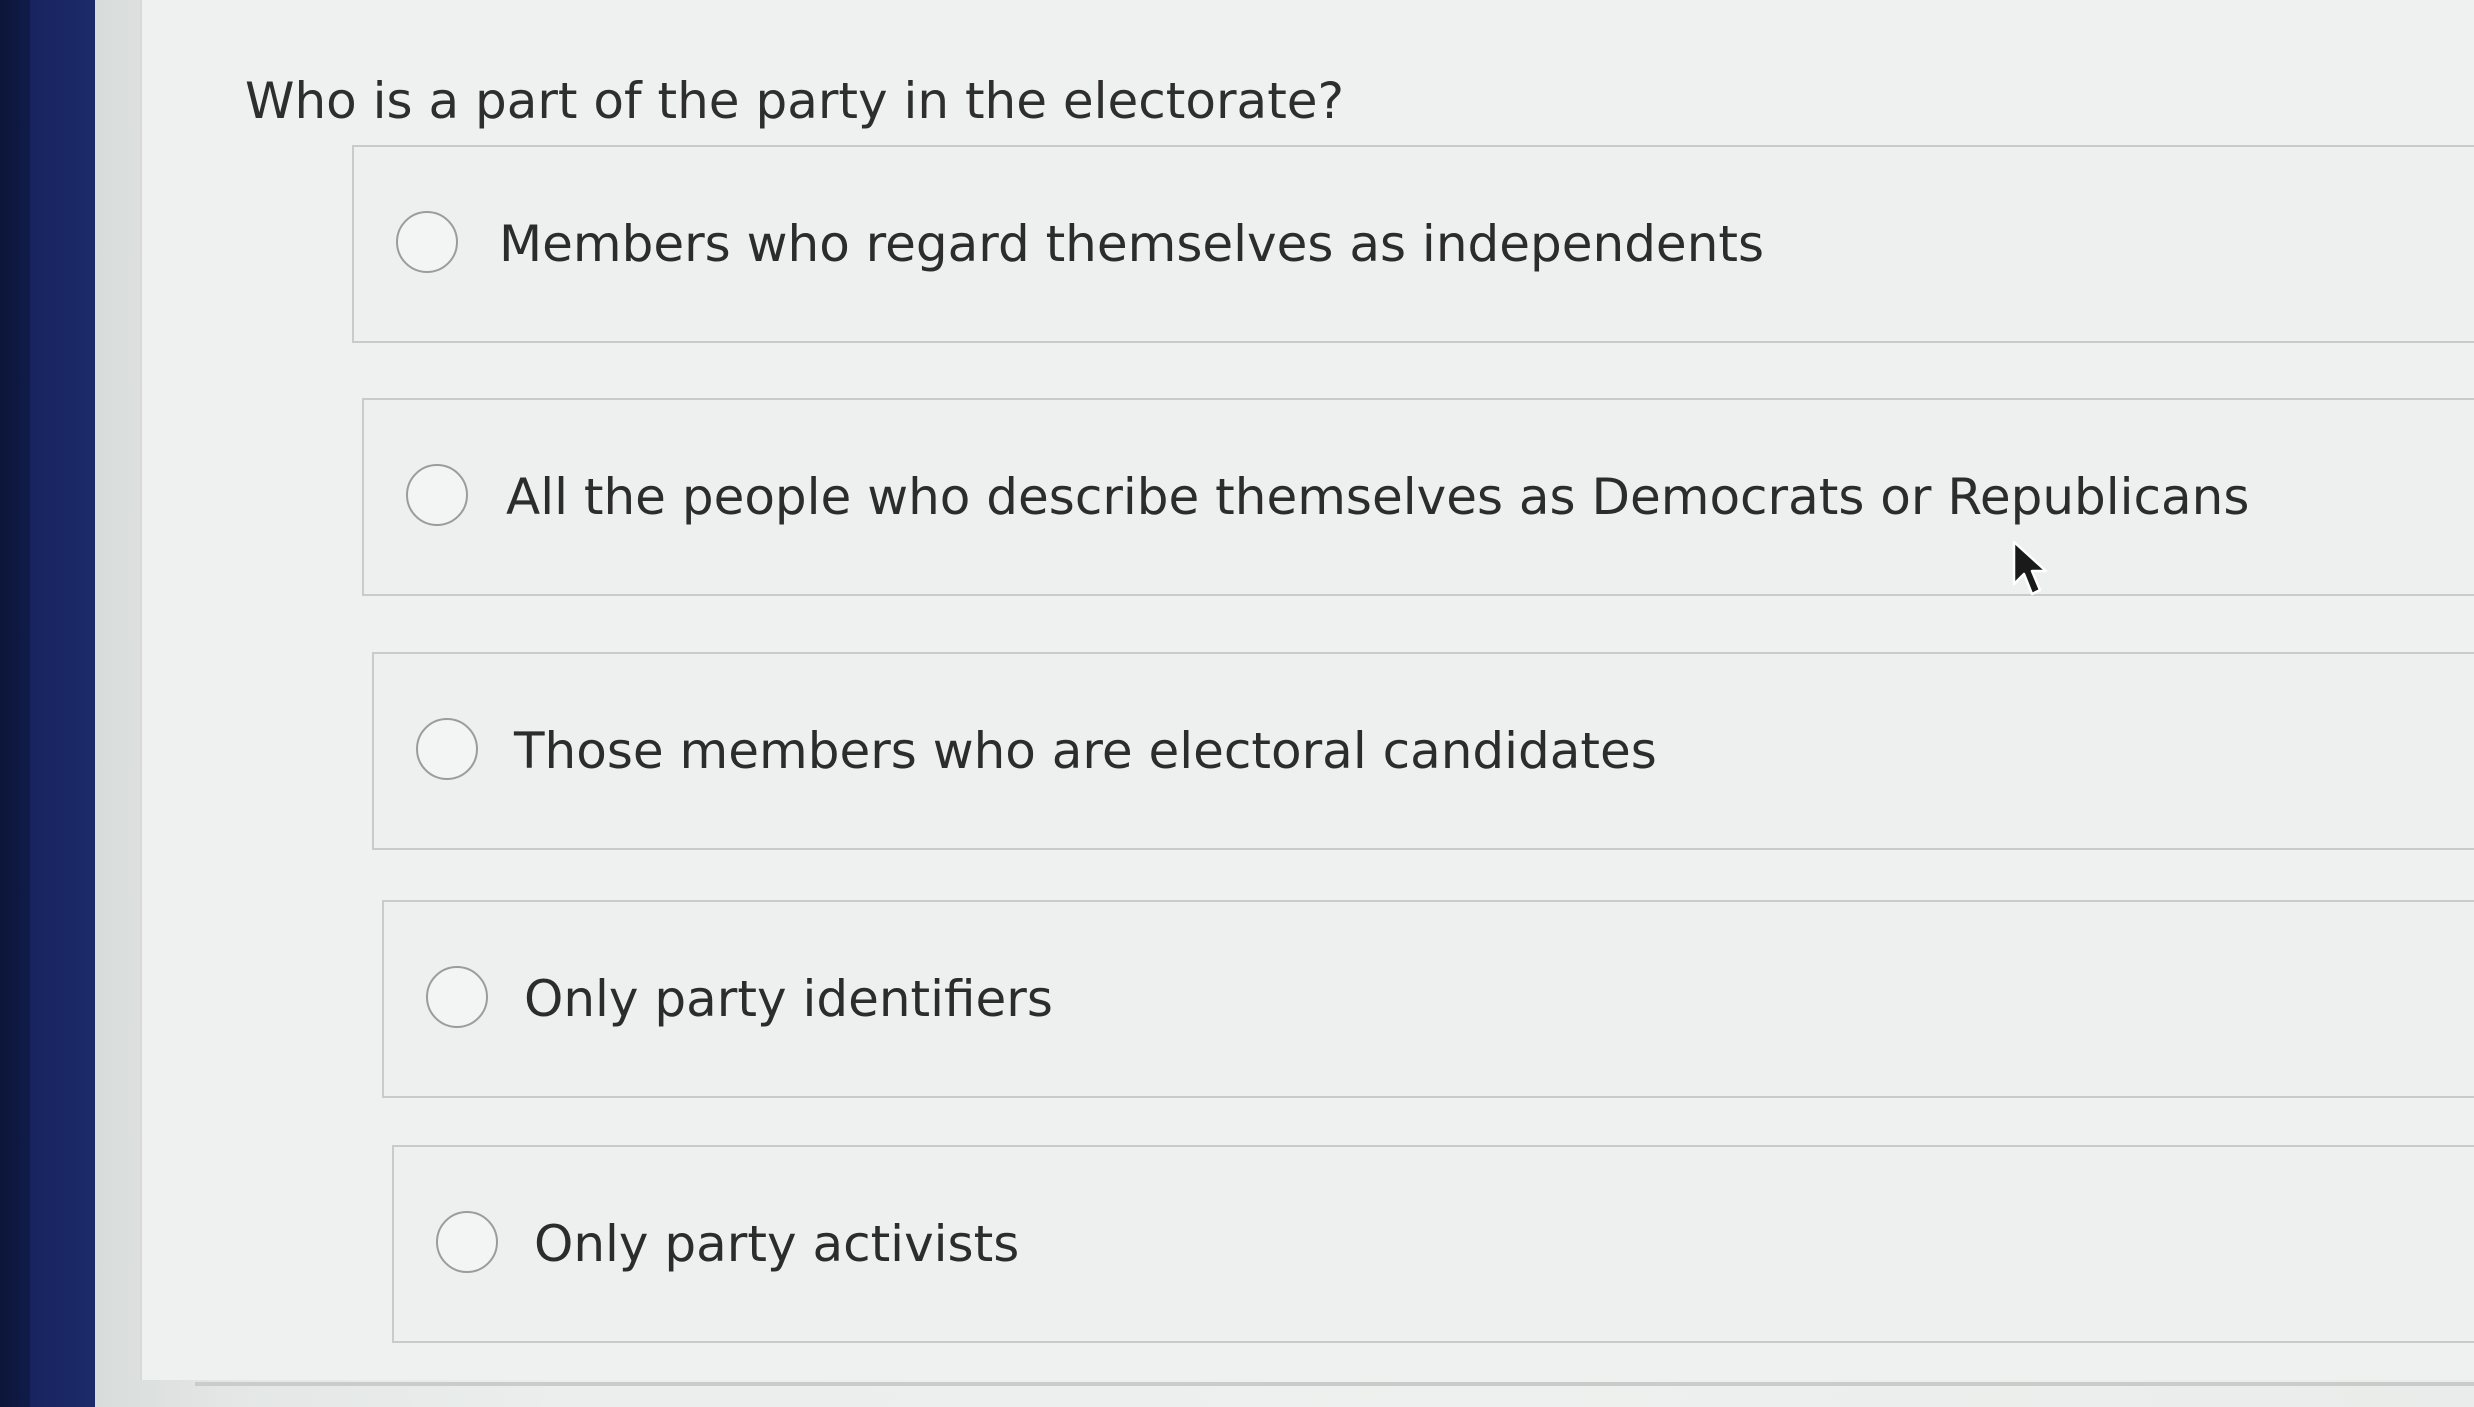  Describe the element at coordinates (777, 1244) in the screenshot. I see `option-label: Only party activists` at that location.